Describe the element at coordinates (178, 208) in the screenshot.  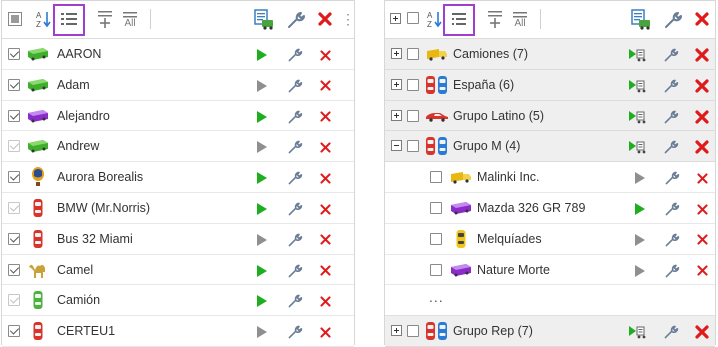
I see `list-item: BMW (Mr.Norris)` at that location.